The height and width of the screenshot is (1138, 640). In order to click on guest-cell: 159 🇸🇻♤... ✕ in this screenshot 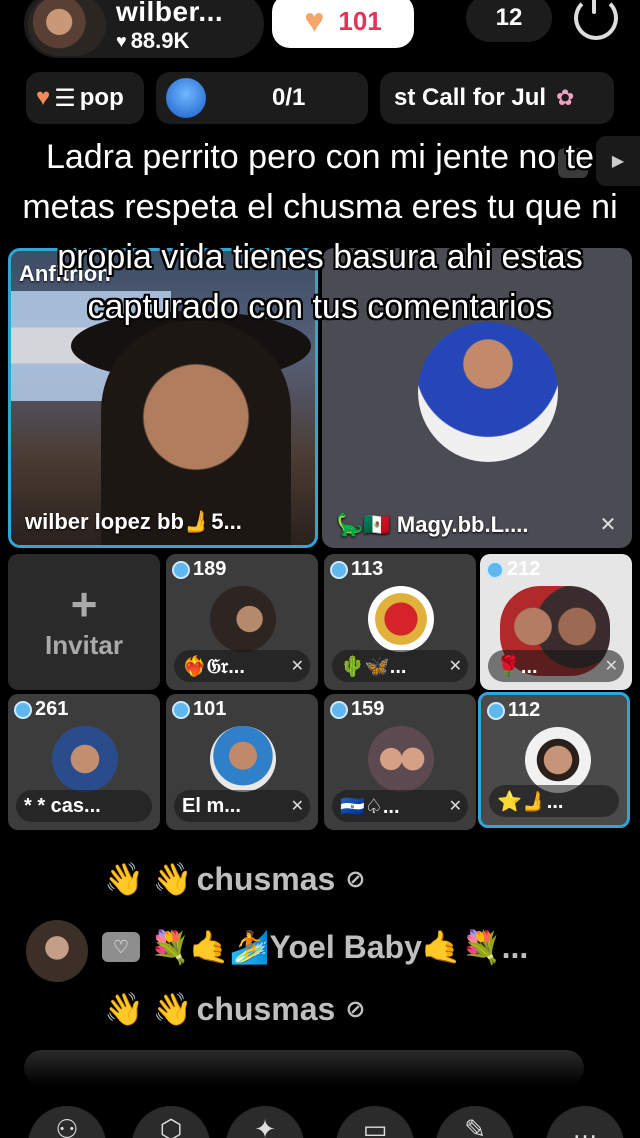, I will do `click(400, 762)`.